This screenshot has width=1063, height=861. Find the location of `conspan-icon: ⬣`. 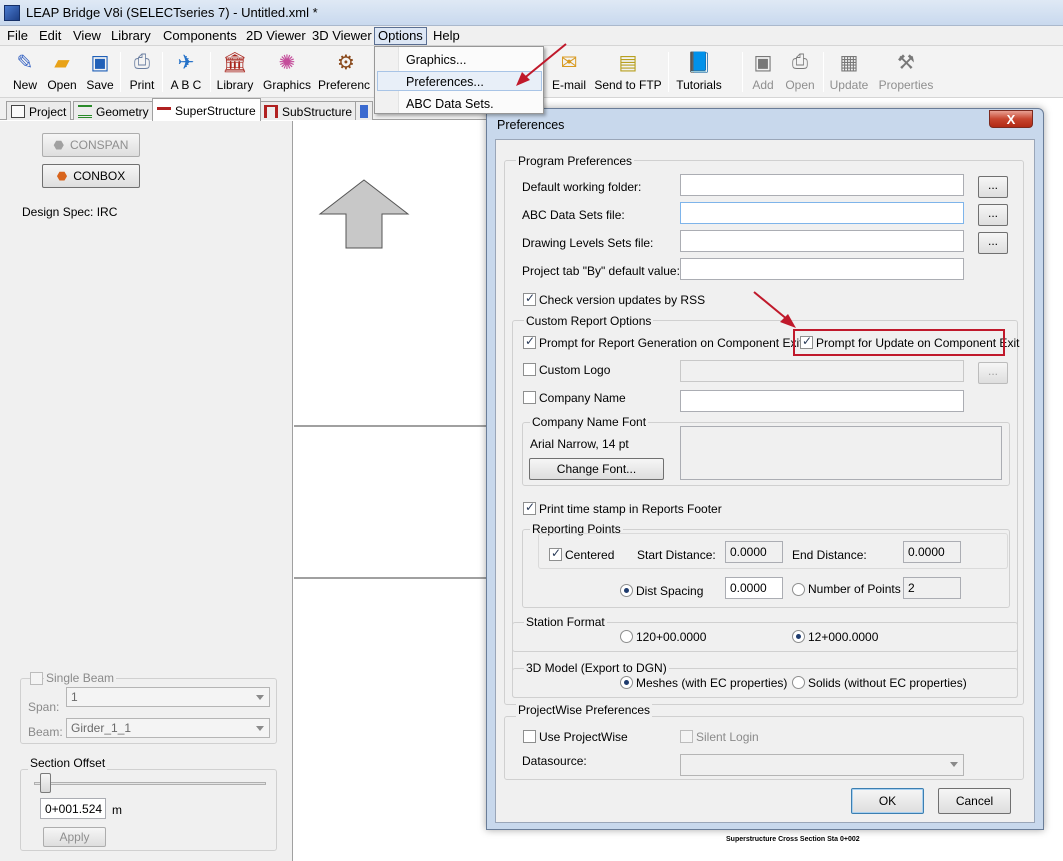

conspan-icon: ⬣ is located at coordinates (59, 145).